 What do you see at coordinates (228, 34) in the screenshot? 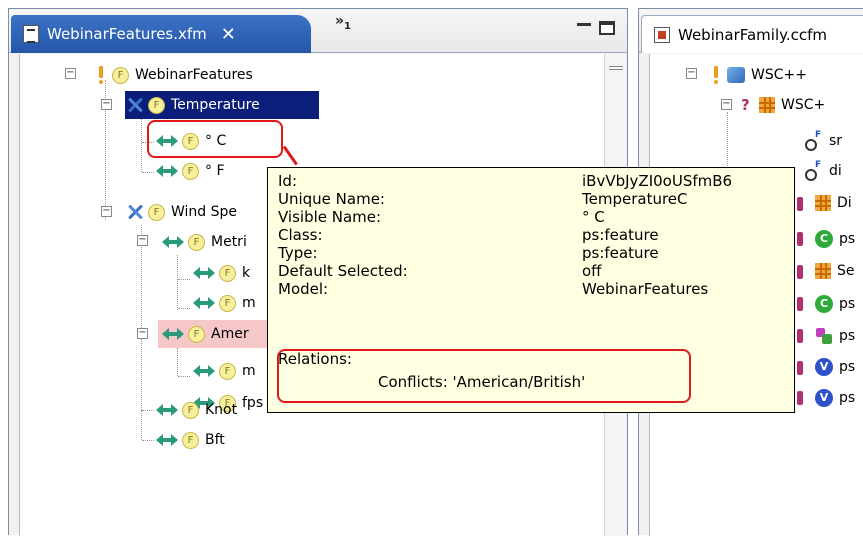
I see `close-tab-icon: ✕` at bounding box center [228, 34].